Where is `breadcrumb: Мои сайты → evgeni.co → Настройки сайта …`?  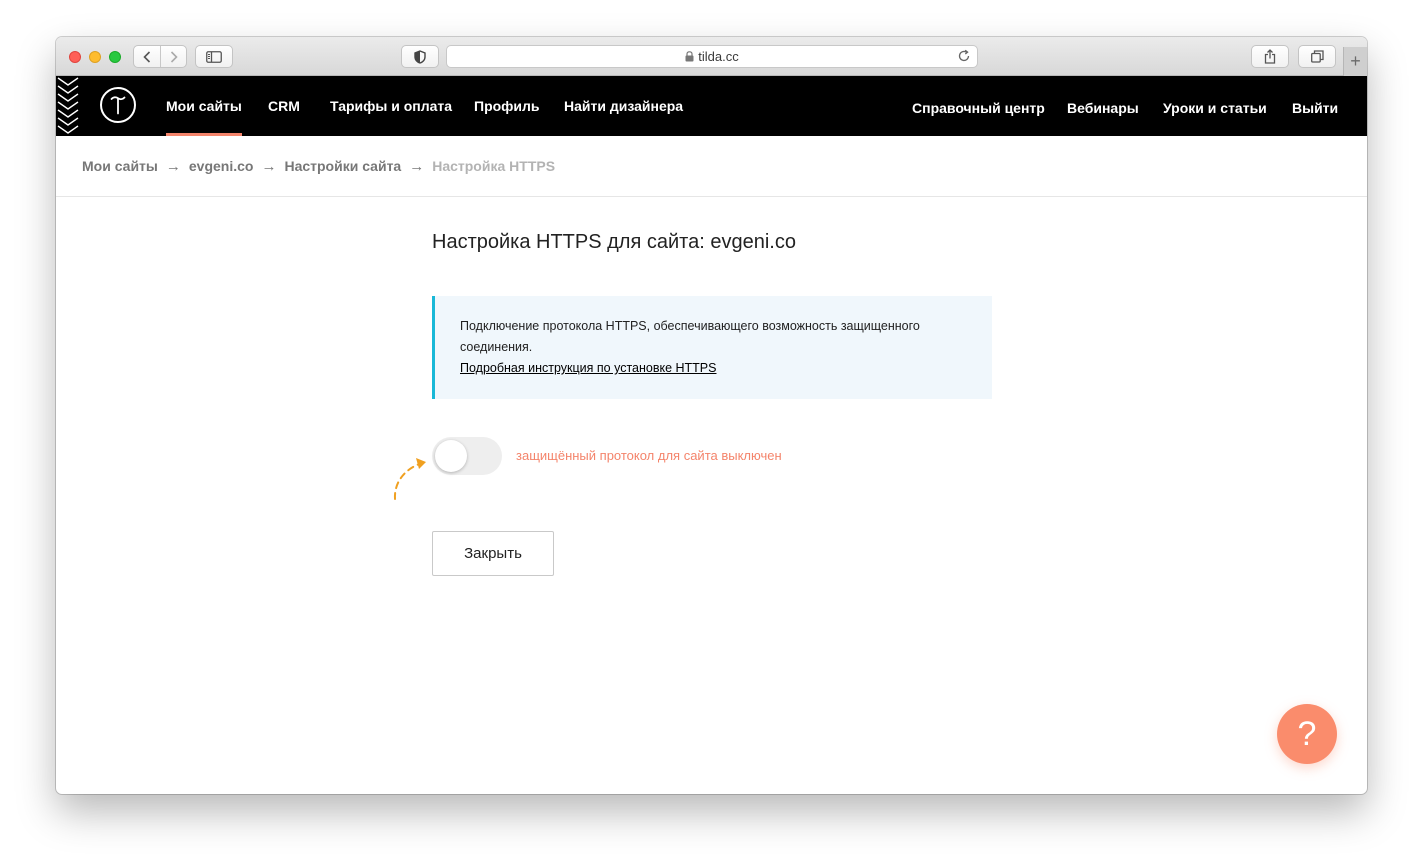 breadcrumb: Мои сайты → evgeni.co → Настройки сайта … is located at coordinates (318, 166).